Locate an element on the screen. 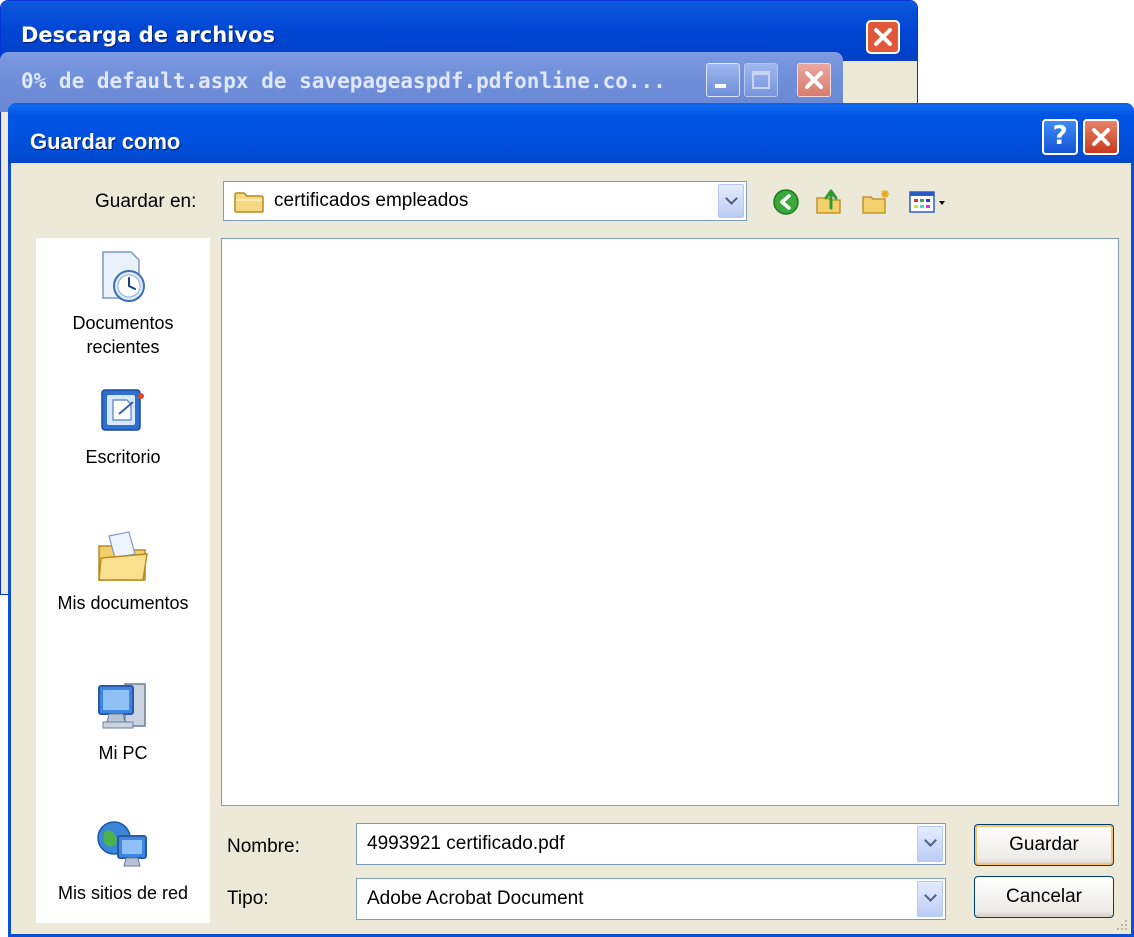  dialog-titlebar: Guardar como ? is located at coordinates (571, 133).